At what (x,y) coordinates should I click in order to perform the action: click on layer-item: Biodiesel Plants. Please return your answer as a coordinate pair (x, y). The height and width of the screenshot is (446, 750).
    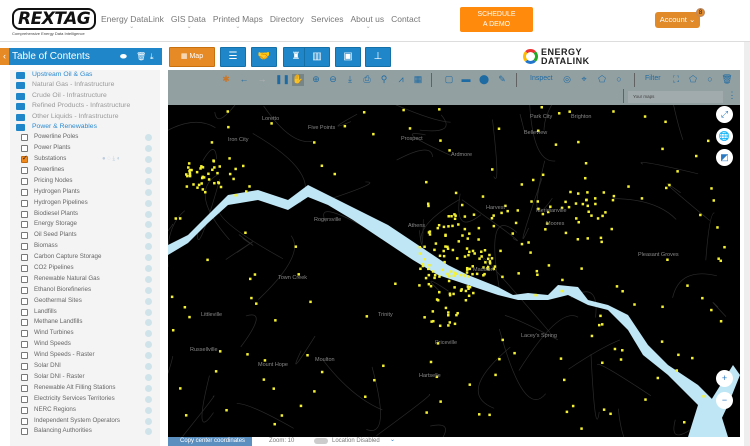
    Looking at the image, I should click on (85, 214).